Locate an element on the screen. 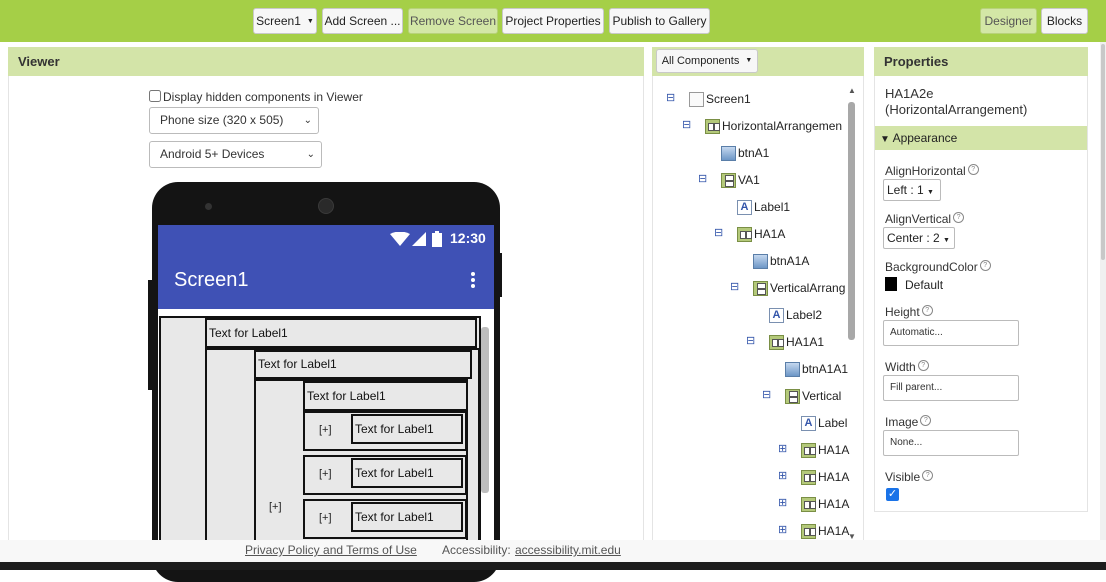  tree-item: Vertical is located at coordinates (813, 396).